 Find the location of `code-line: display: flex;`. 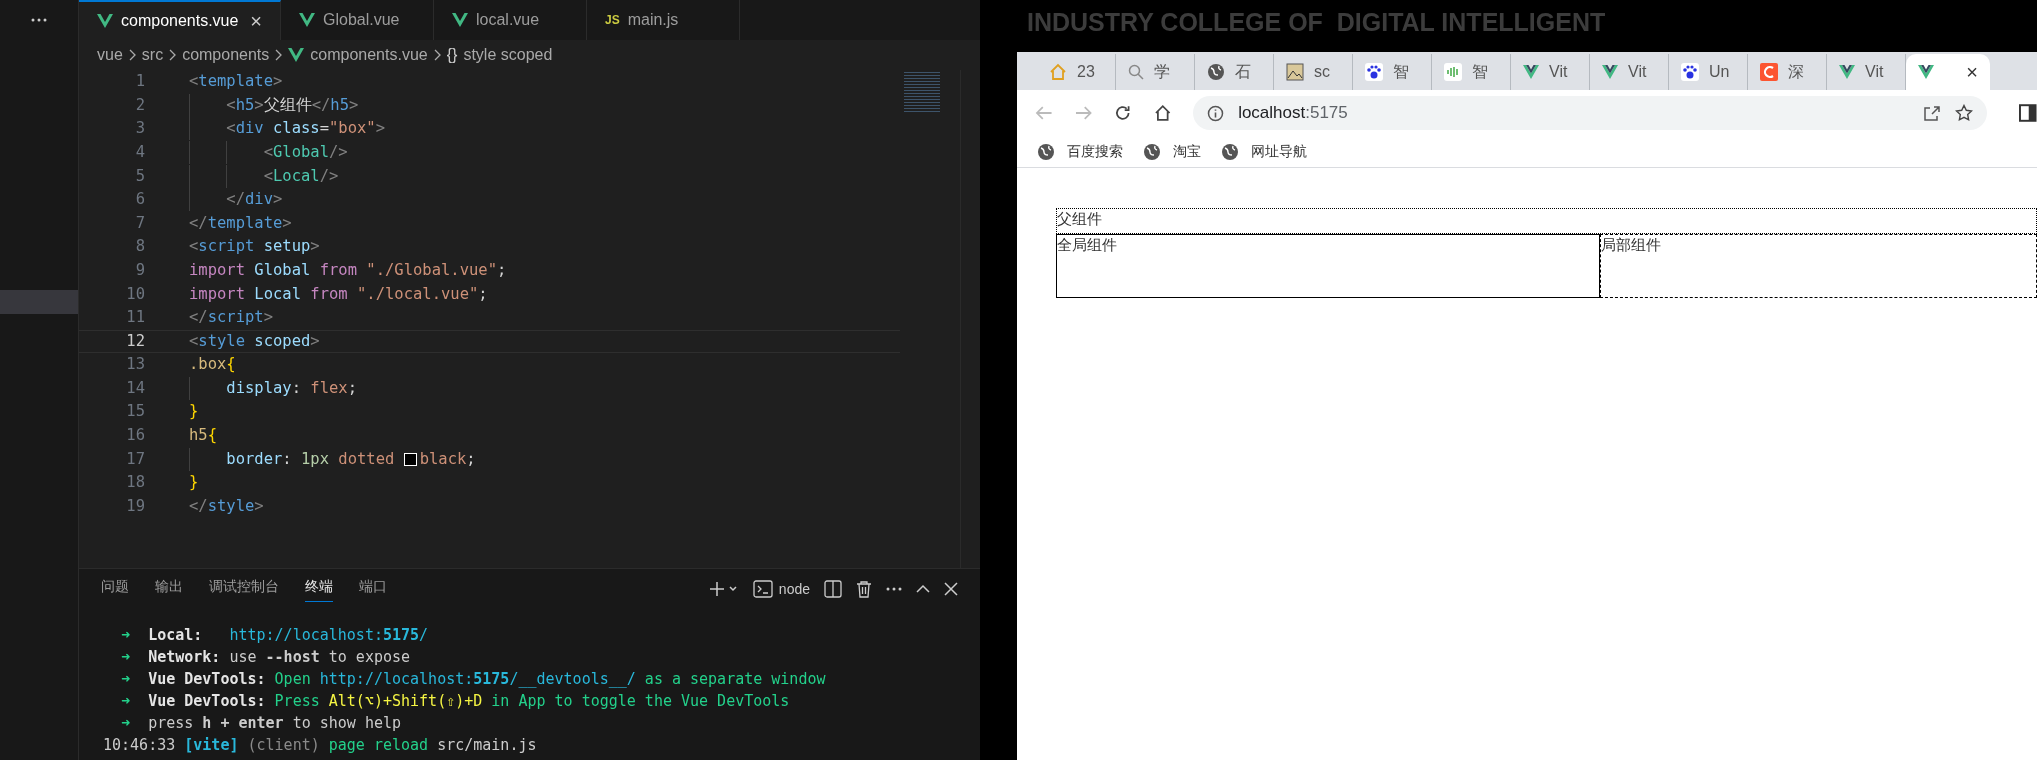

code-line: display: flex; is located at coordinates (273, 388).